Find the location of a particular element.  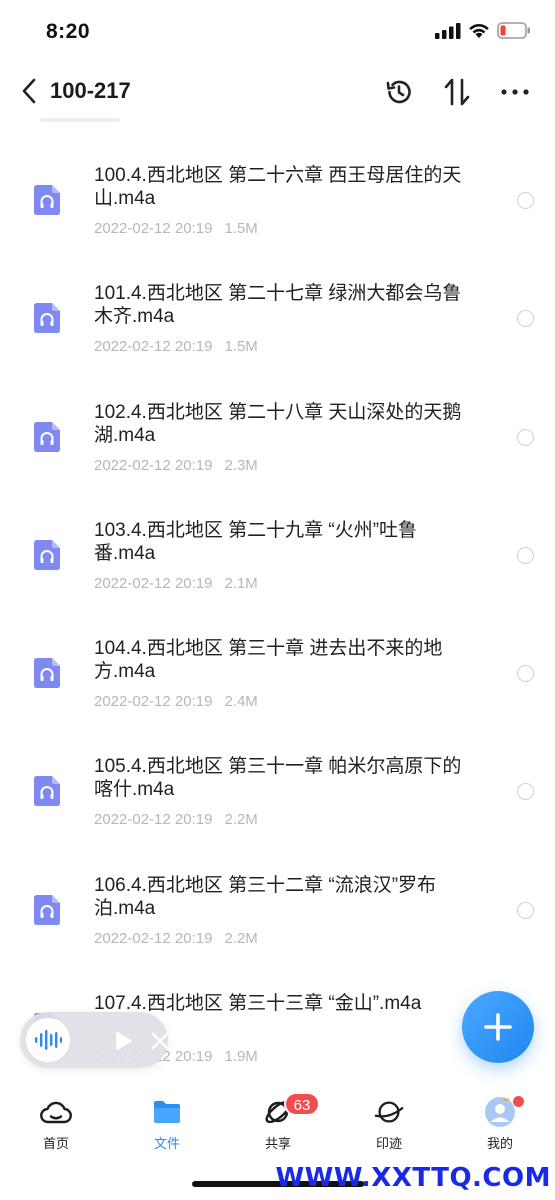

file-name: 107.4.西北地区 第三十三章 “金山”.m4a is located at coordinates (258, 1004).